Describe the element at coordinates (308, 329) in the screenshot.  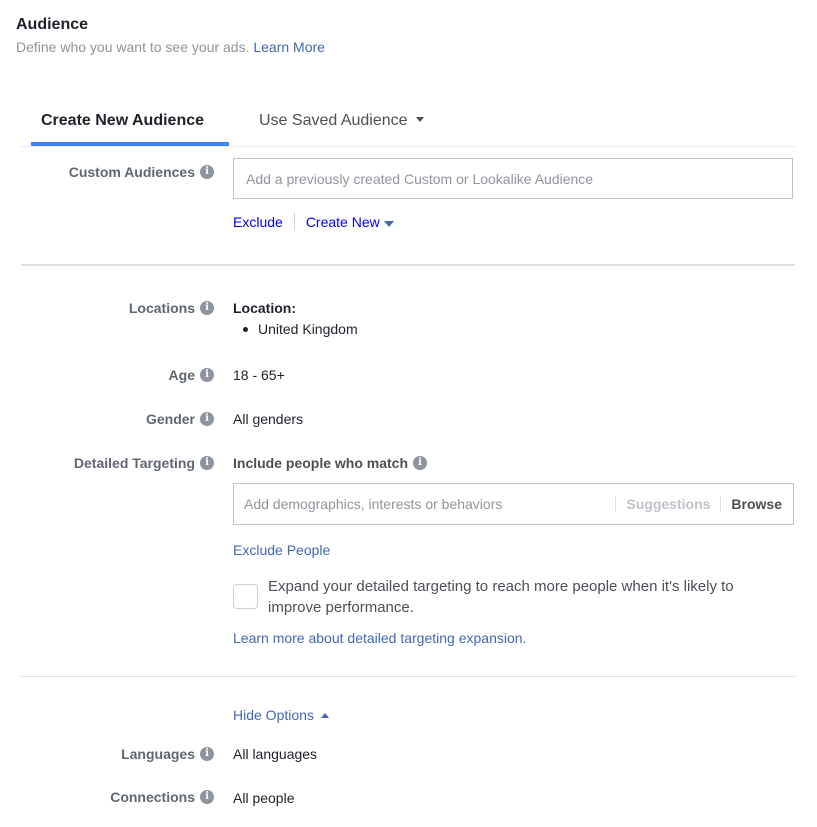
I see `location-item-text: United Kingdom` at that location.